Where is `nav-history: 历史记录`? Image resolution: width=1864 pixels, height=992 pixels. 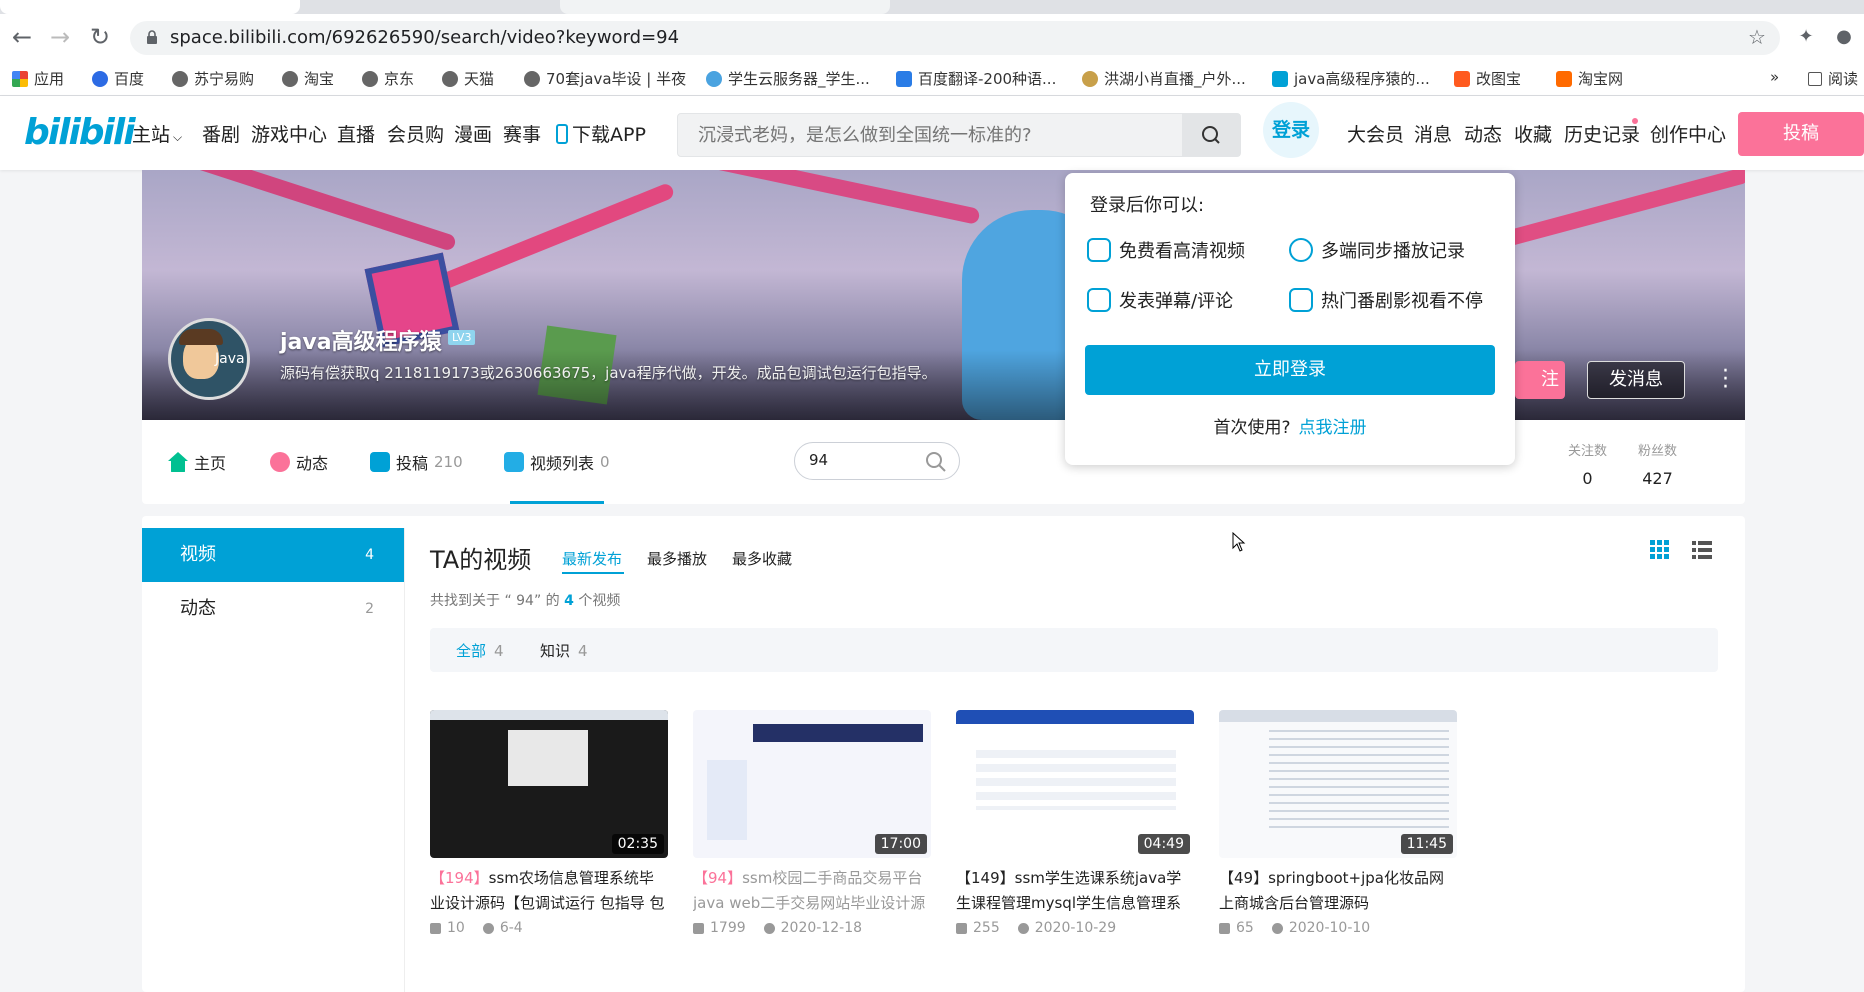 nav-history: 历史记录 is located at coordinates (1602, 133).